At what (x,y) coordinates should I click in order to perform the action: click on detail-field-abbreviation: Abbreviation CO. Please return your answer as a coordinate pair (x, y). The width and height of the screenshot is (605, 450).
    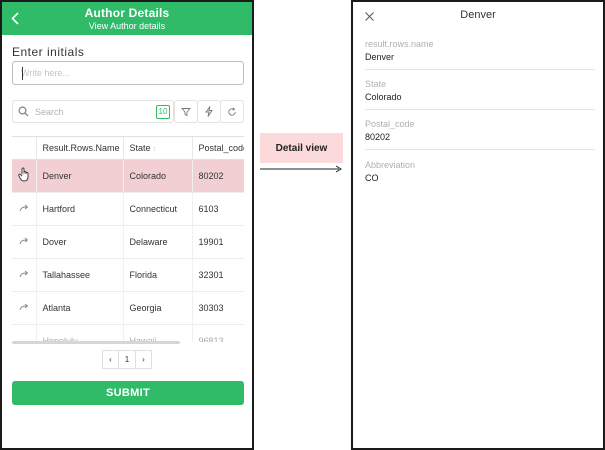
    Looking at the image, I should click on (480, 180).